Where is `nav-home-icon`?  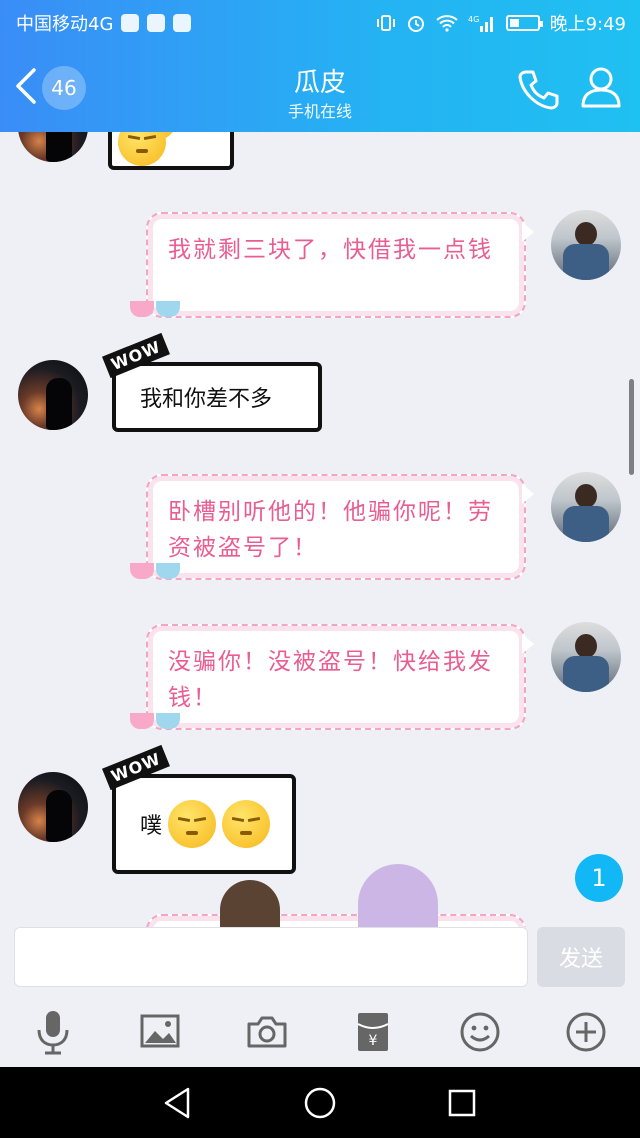
nav-home-icon is located at coordinates (320, 1103).